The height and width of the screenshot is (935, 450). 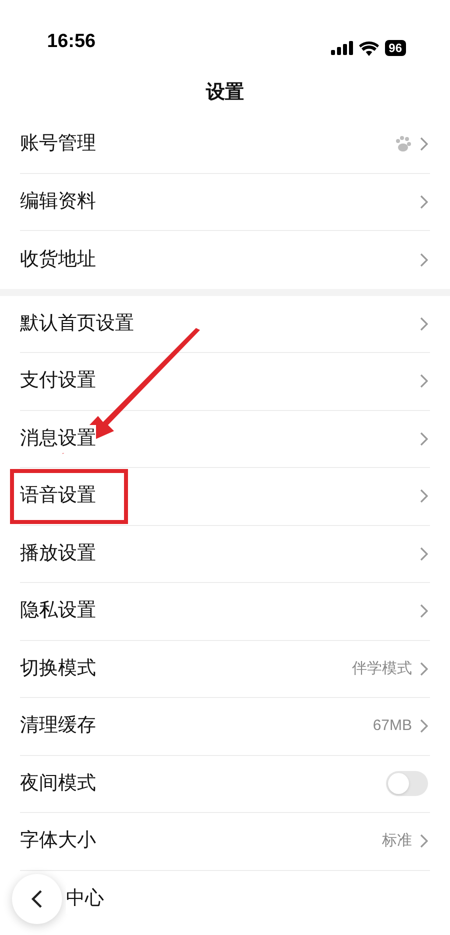 I want to click on paw-icon, so click(x=403, y=144).